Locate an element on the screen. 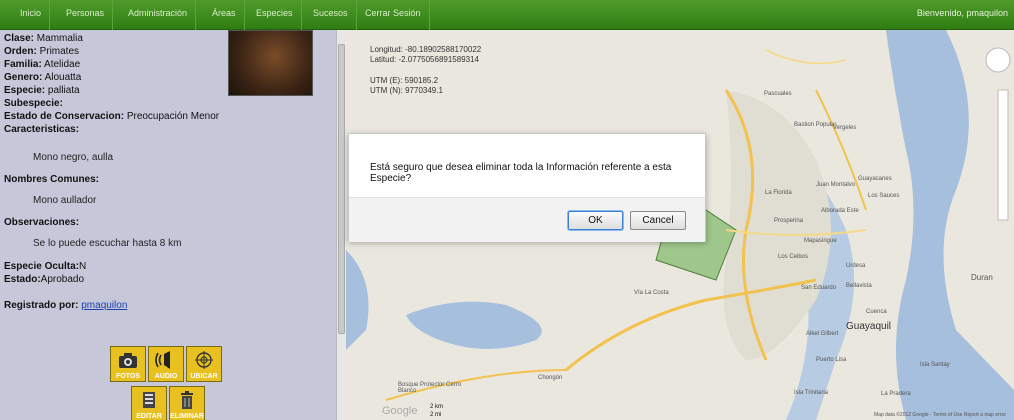  map-label-juan-montalvo: Juan Montalvo is located at coordinates (836, 185).